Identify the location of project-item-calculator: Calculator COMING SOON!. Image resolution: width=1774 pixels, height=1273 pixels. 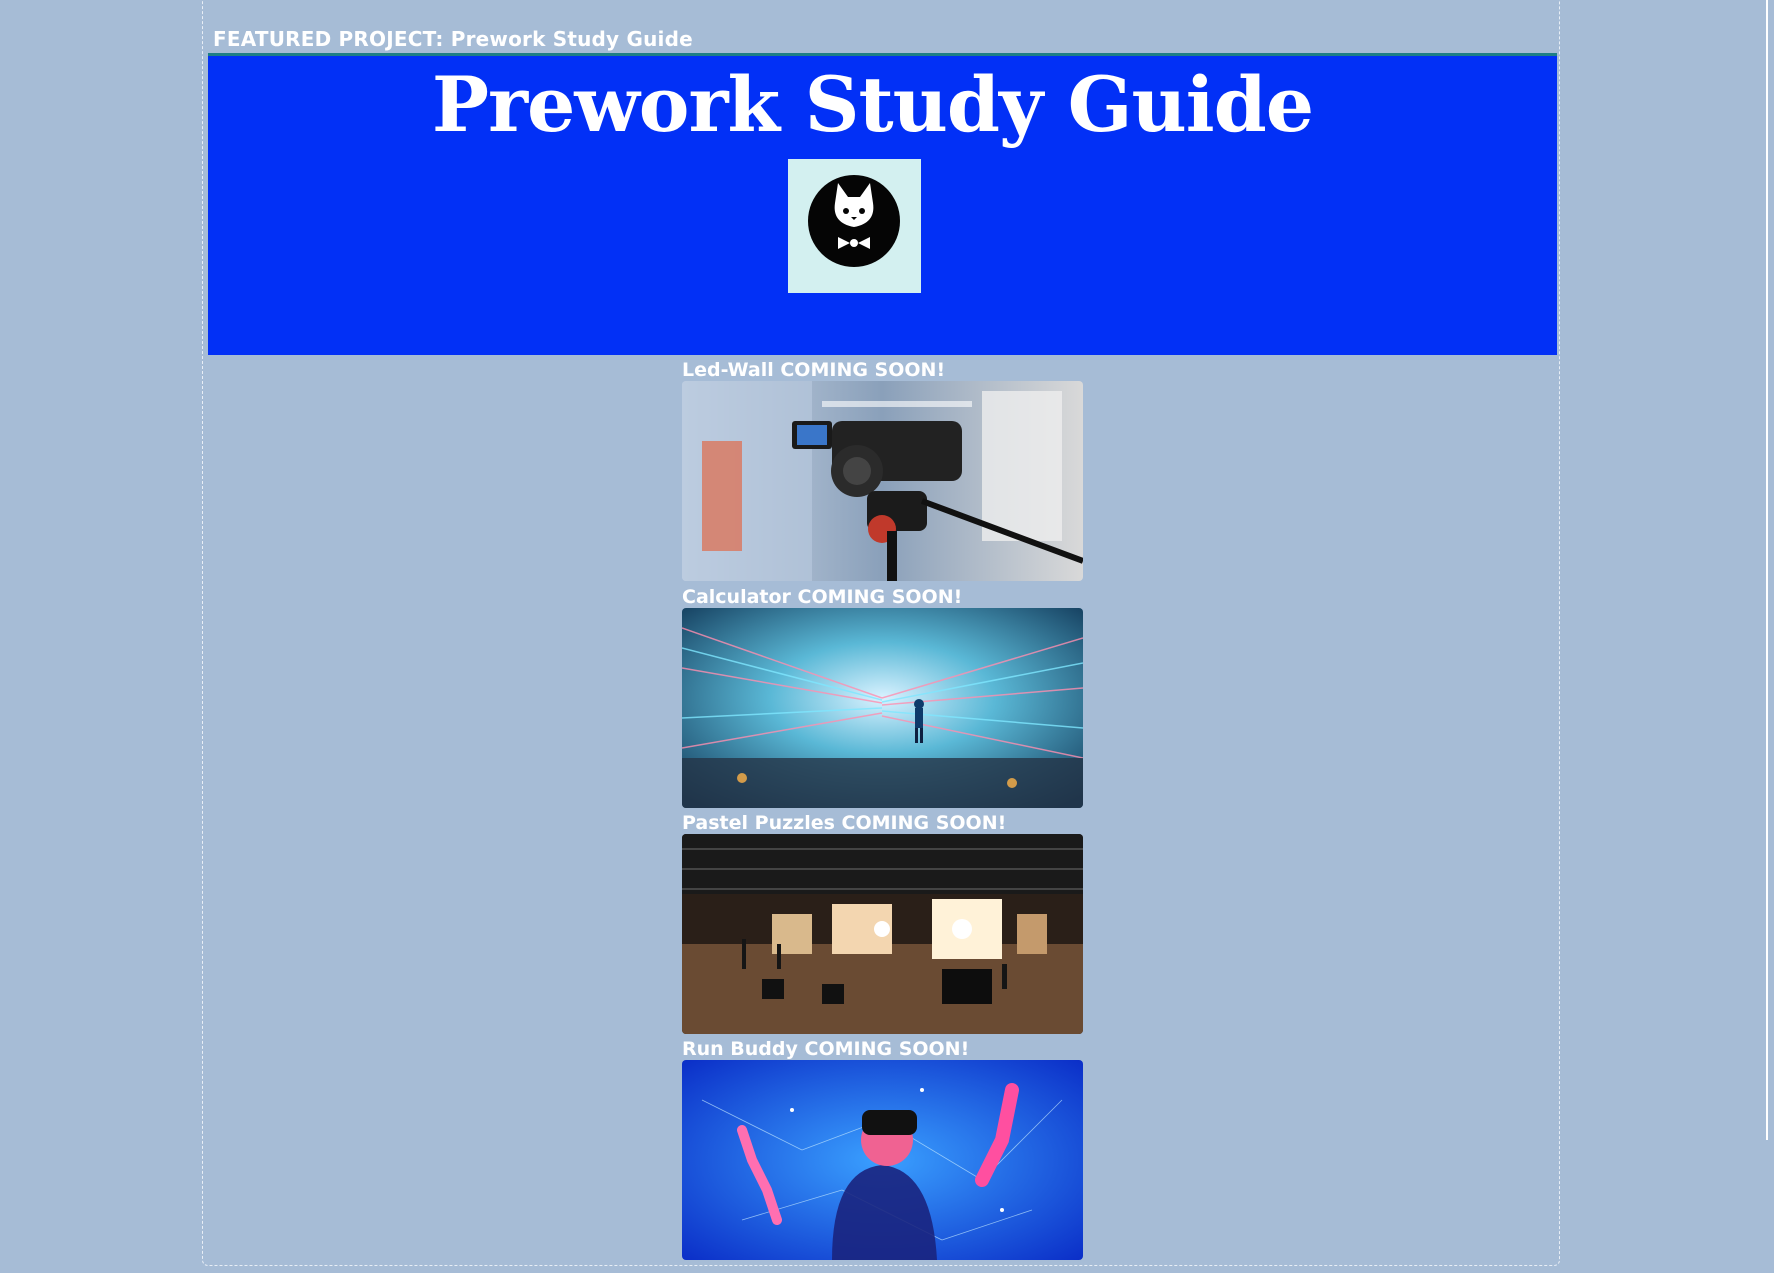
(882, 697).